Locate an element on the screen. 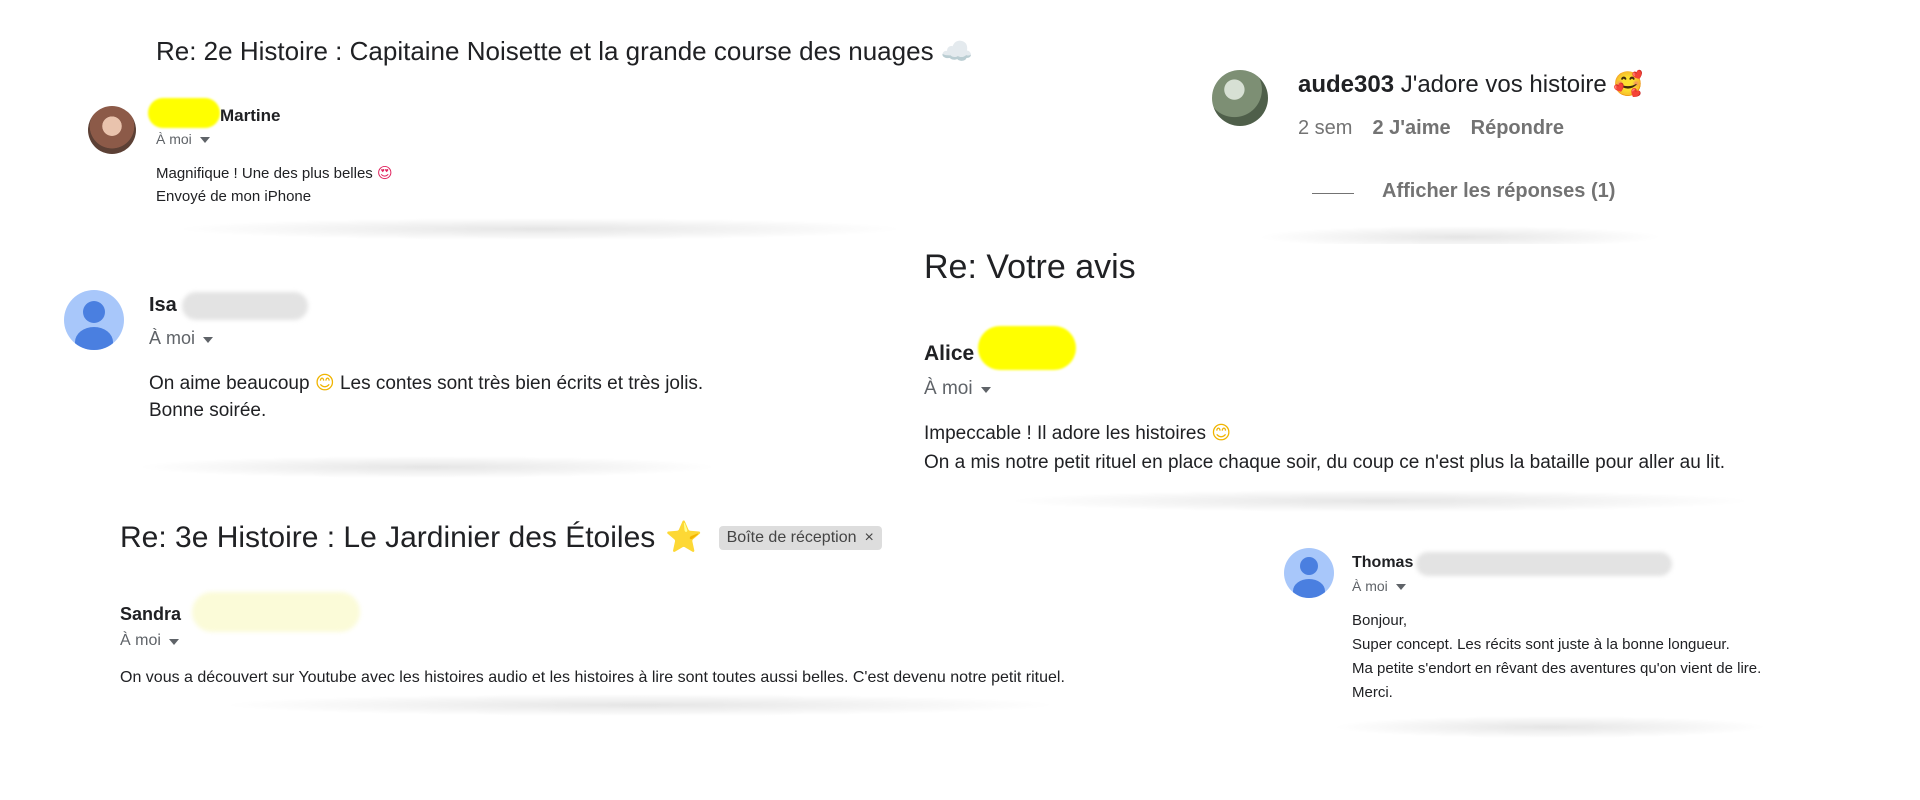 Image resolution: width=1920 pixels, height=800 pixels. smiling-face-with-hearts-emoji-icon: 🥰 is located at coordinates (1628, 84).